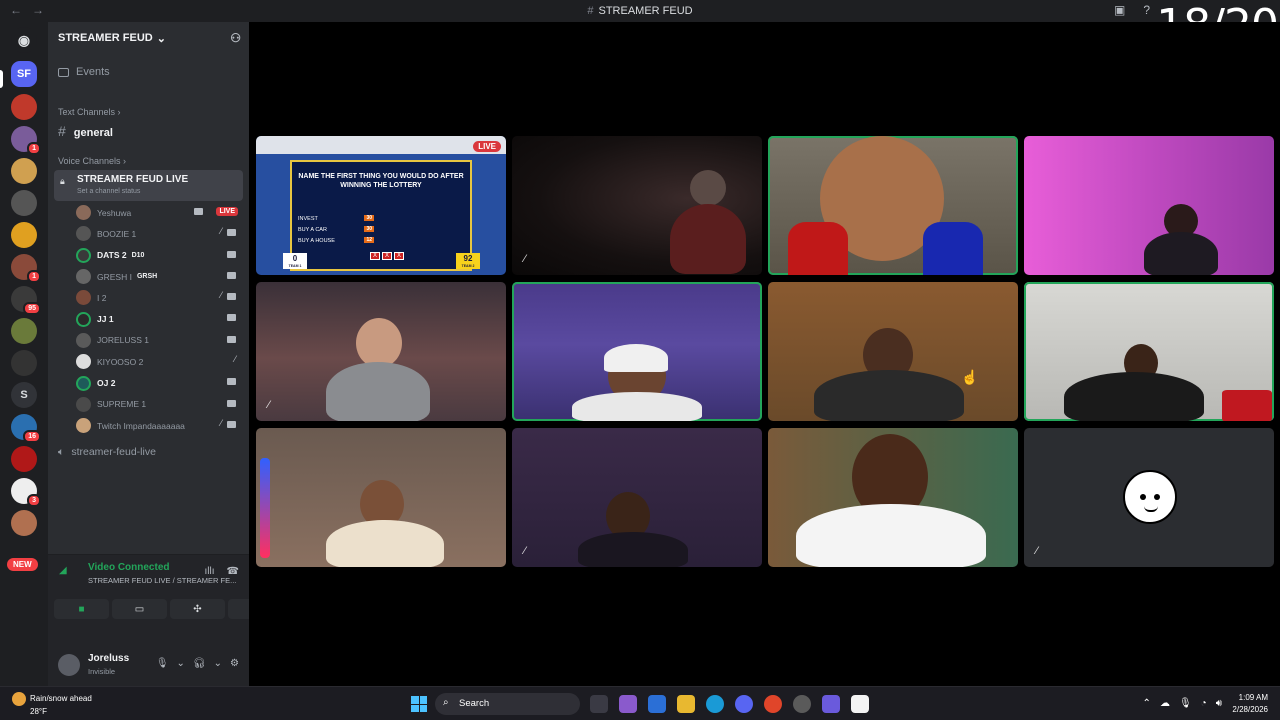  What do you see at coordinates (970, 377) in the screenshot?
I see `mouse-cursor-icon: ☝` at bounding box center [970, 377].